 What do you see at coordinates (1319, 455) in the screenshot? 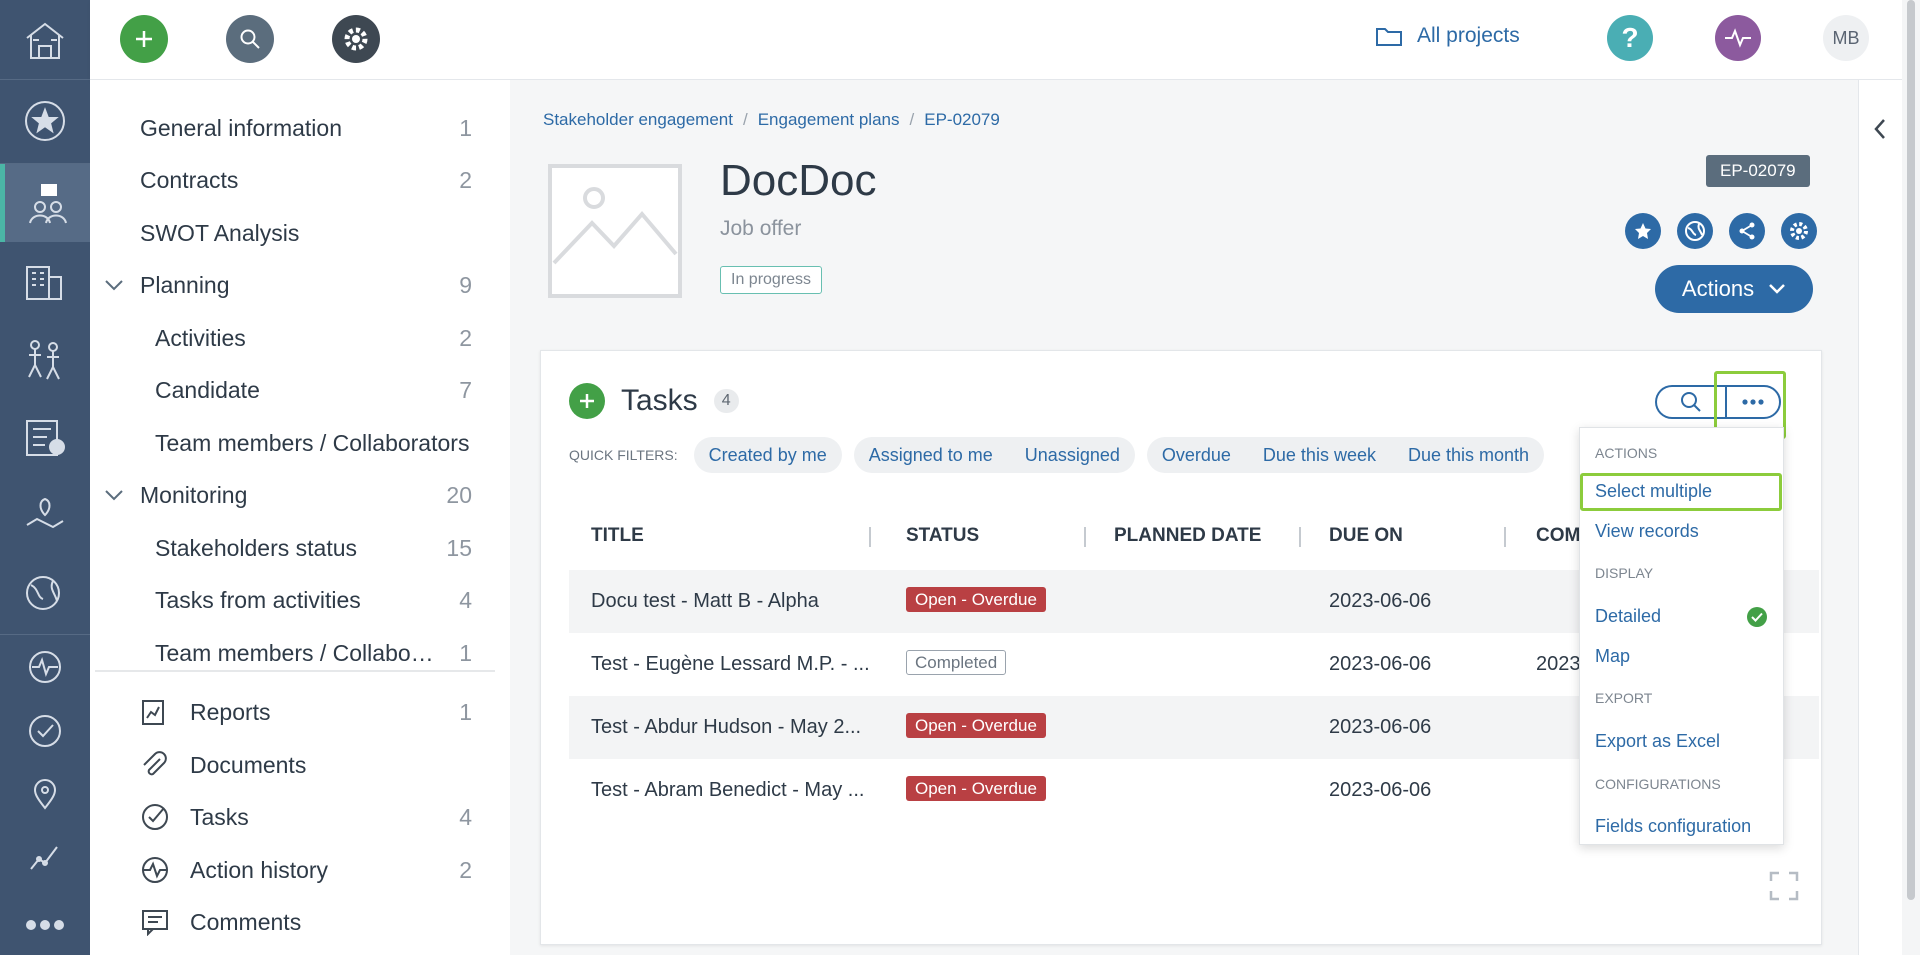
I see `filter-due-this-week: Due this week` at bounding box center [1319, 455].